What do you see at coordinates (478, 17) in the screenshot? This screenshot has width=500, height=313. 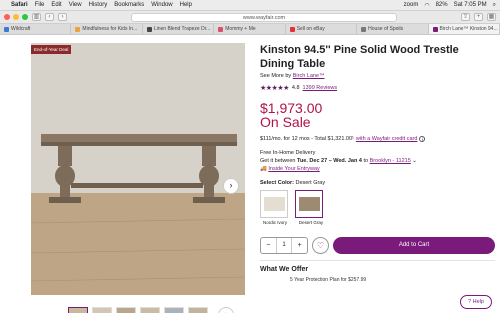 I see `new-tab-button: +` at bounding box center [478, 17].